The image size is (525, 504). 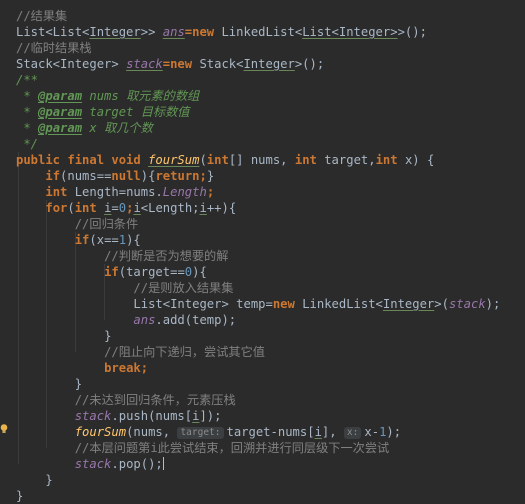 I want to click on code-token: );, so click(x=493, y=304).